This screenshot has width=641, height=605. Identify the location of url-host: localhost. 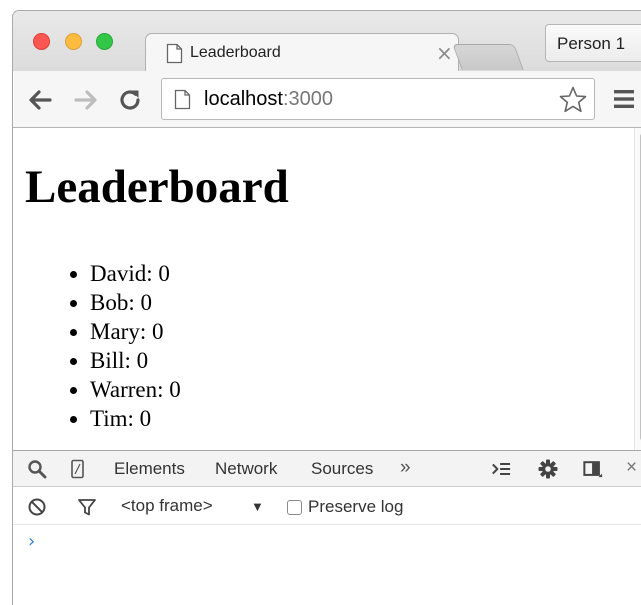
(243, 99).